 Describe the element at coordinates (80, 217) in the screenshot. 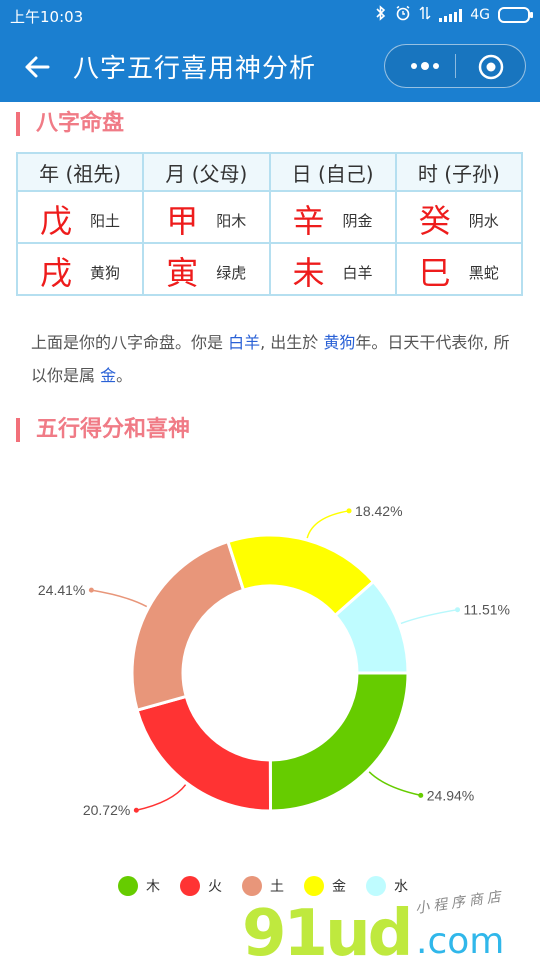

I see `stem-cell-year: 戊阳土` at that location.